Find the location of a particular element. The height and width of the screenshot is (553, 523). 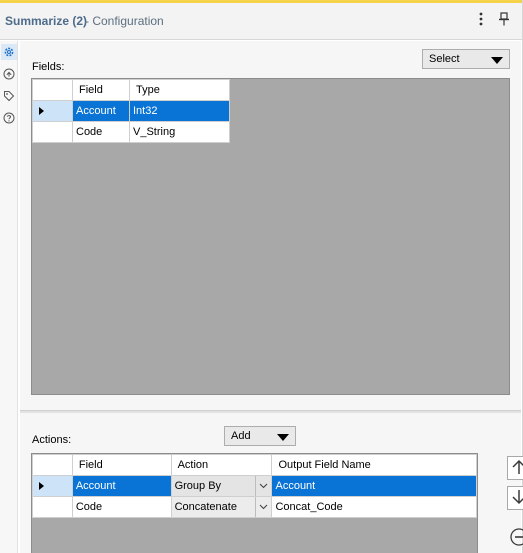

column-header-type: Type is located at coordinates (179, 90).